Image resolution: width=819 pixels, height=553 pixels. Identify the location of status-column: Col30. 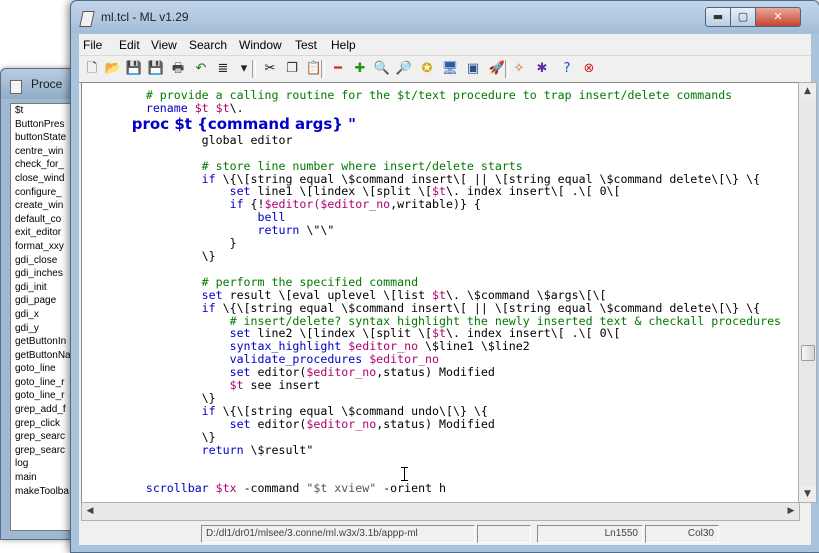
(682, 534).